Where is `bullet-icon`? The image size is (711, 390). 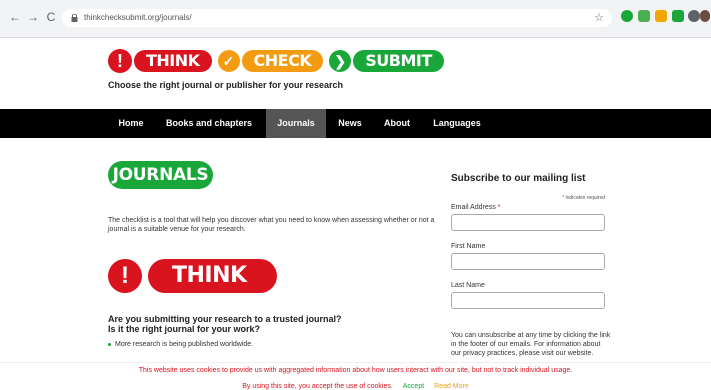
bullet-icon is located at coordinates (109, 344).